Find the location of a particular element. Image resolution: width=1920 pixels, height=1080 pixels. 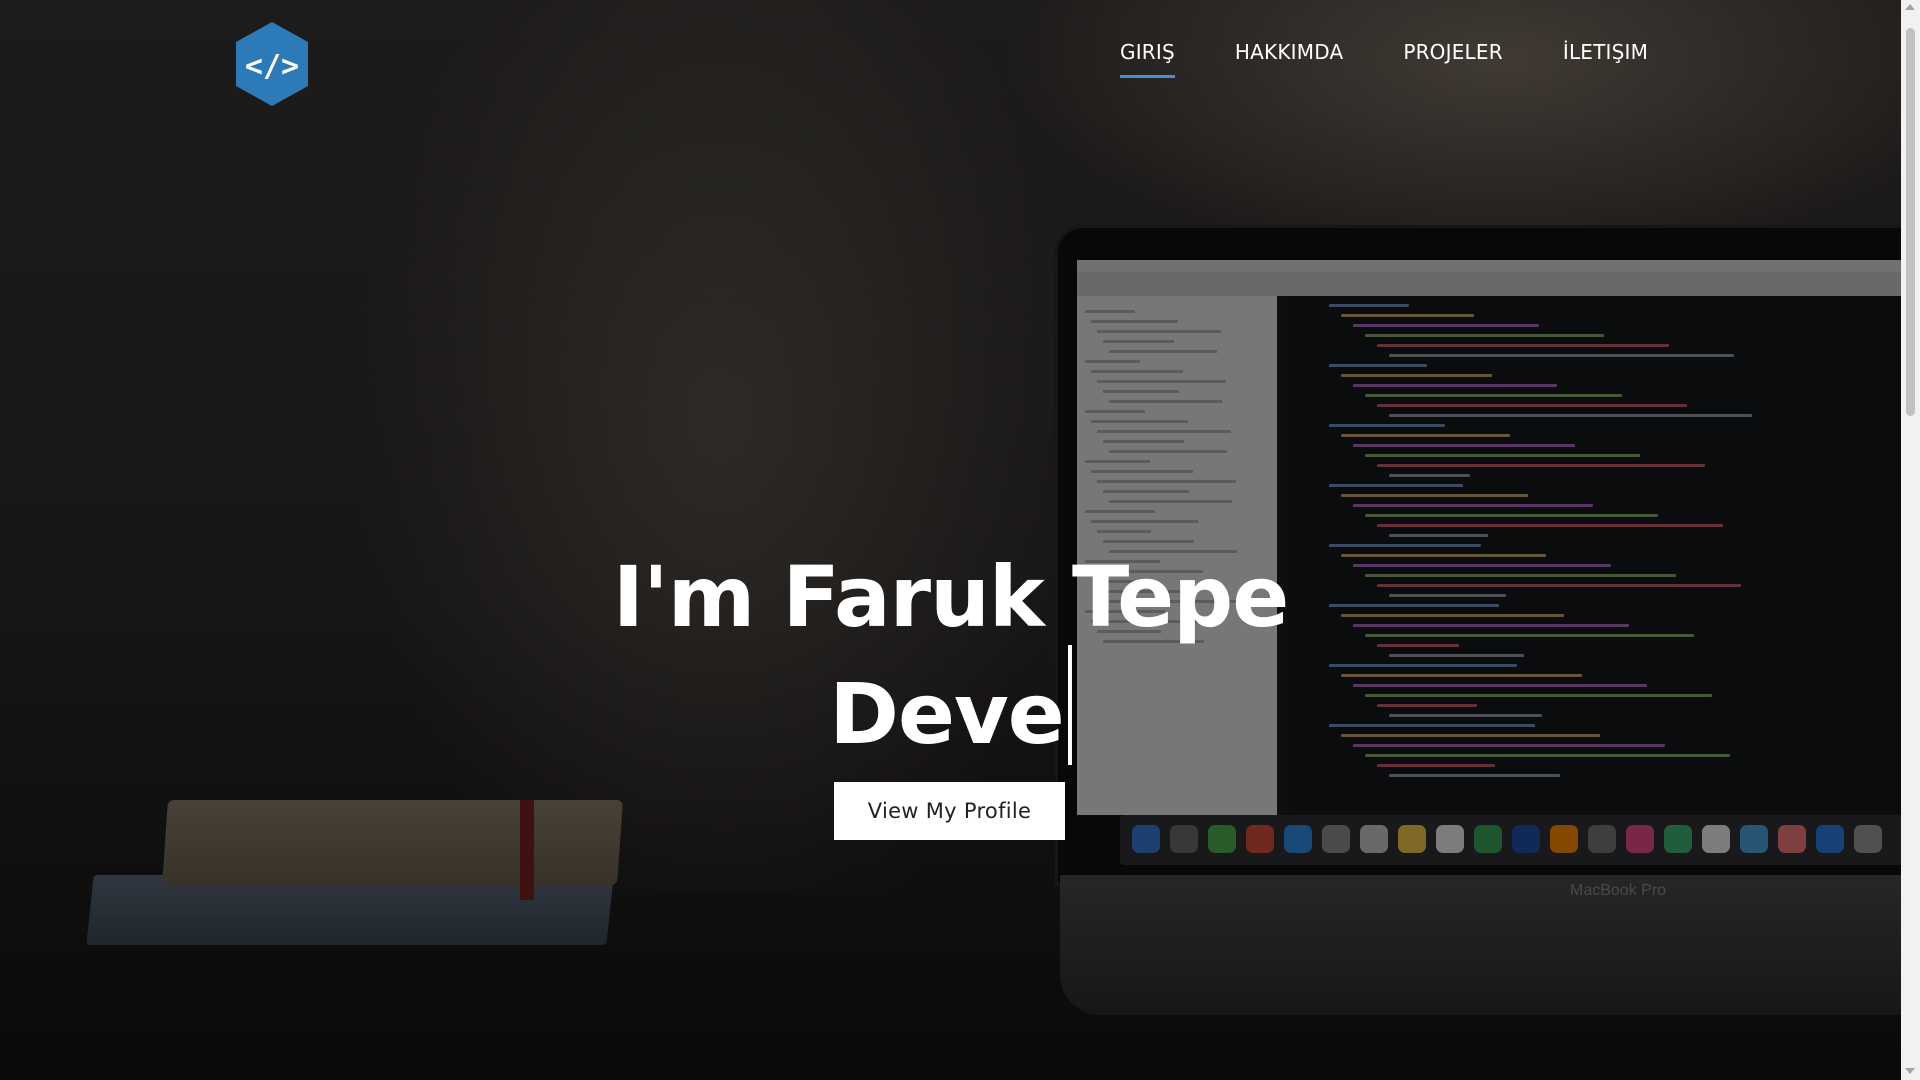

page-scrollbar is located at coordinates (1910, 540).